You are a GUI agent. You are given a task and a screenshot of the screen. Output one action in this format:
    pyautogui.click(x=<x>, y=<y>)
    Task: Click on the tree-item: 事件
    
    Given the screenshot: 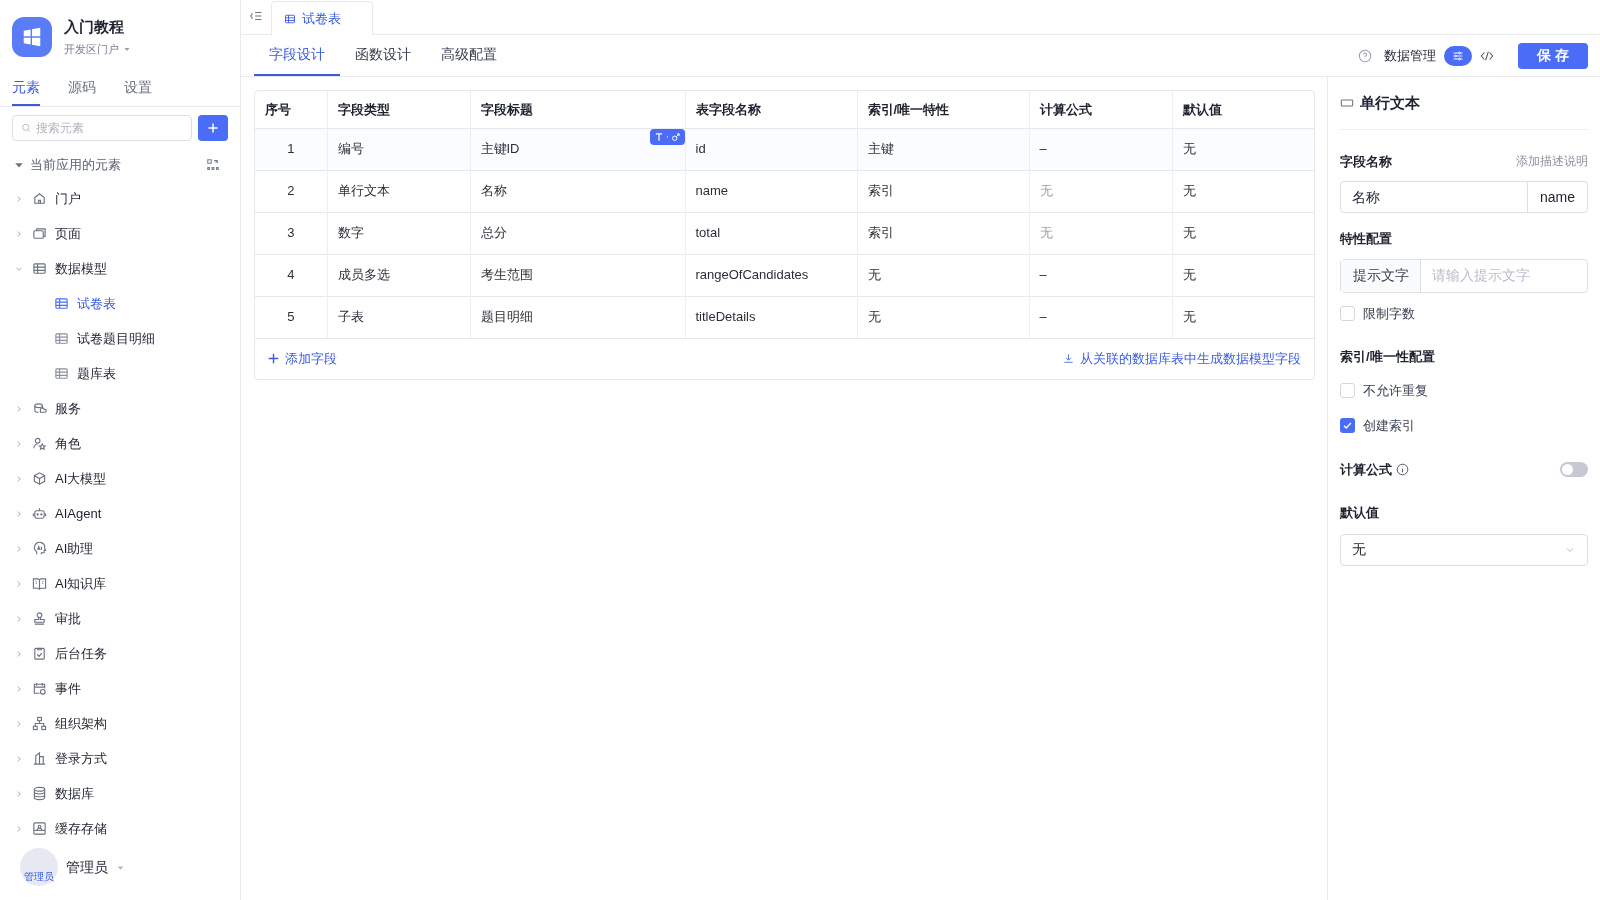 What is the action you would take?
    pyautogui.click(x=120, y=688)
    